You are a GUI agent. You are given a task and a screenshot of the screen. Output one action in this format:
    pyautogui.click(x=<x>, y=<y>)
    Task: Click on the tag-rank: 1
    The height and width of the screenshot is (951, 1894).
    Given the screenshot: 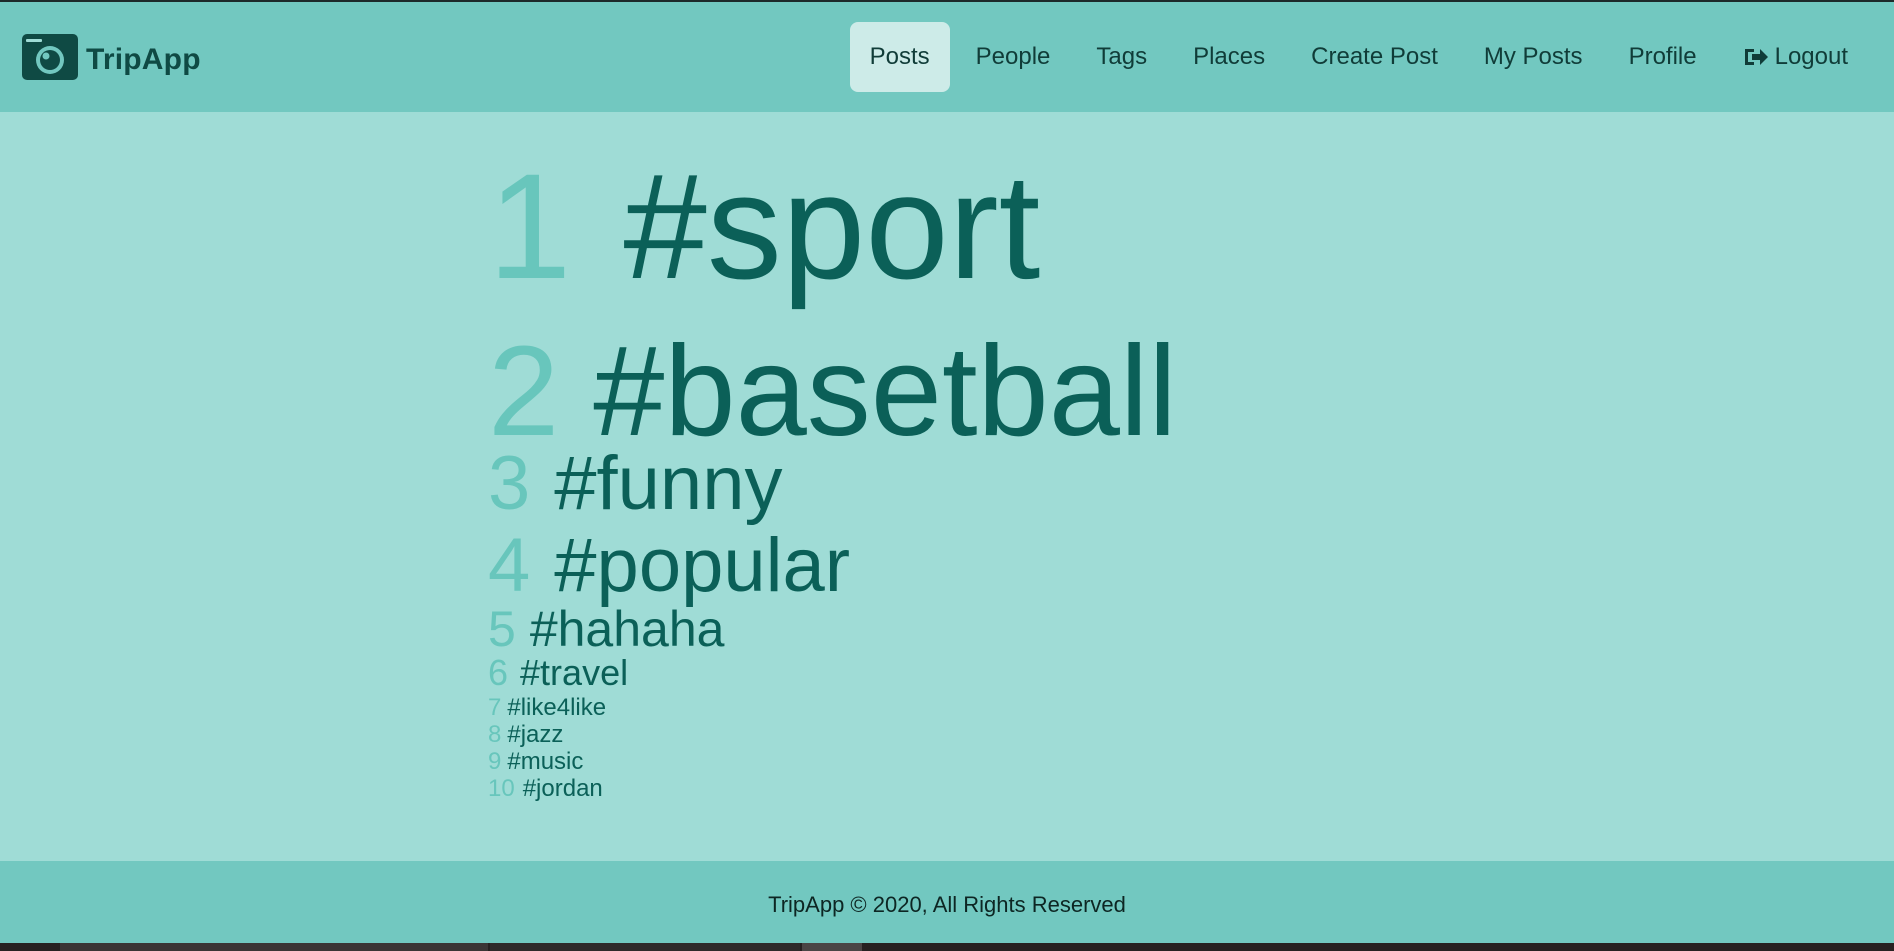 What is the action you would take?
    pyautogui.click(x=530, y=226)
    